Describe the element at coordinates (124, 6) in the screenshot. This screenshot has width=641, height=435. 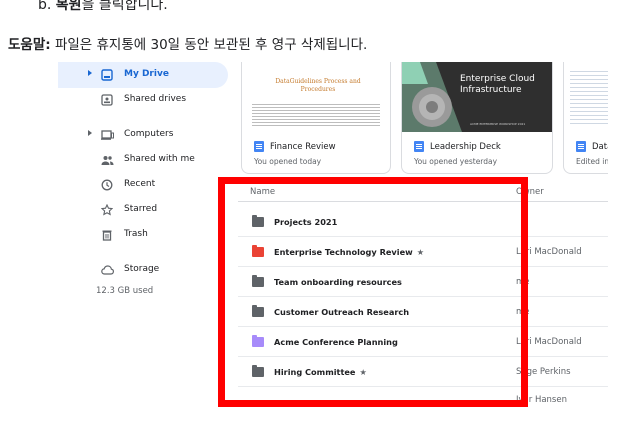
I see `step-rest: 을 클릭합니다.` at that location.